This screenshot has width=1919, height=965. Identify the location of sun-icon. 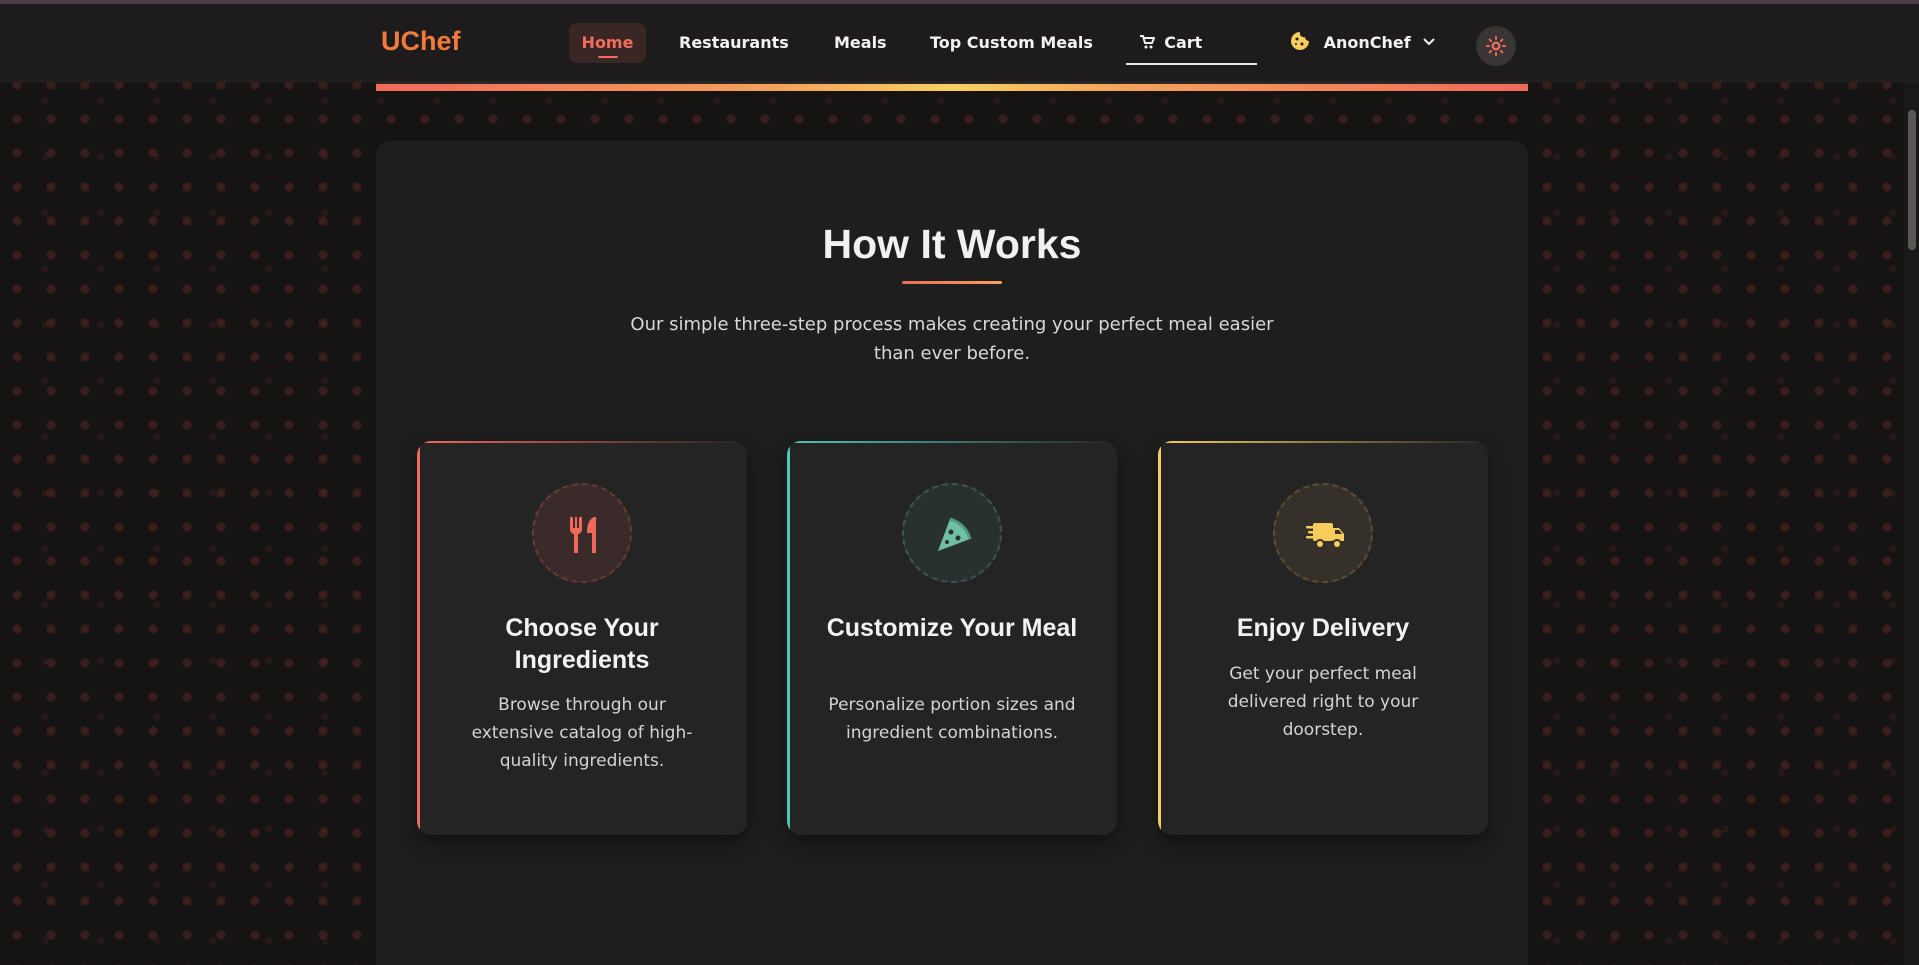
(1496, 46).